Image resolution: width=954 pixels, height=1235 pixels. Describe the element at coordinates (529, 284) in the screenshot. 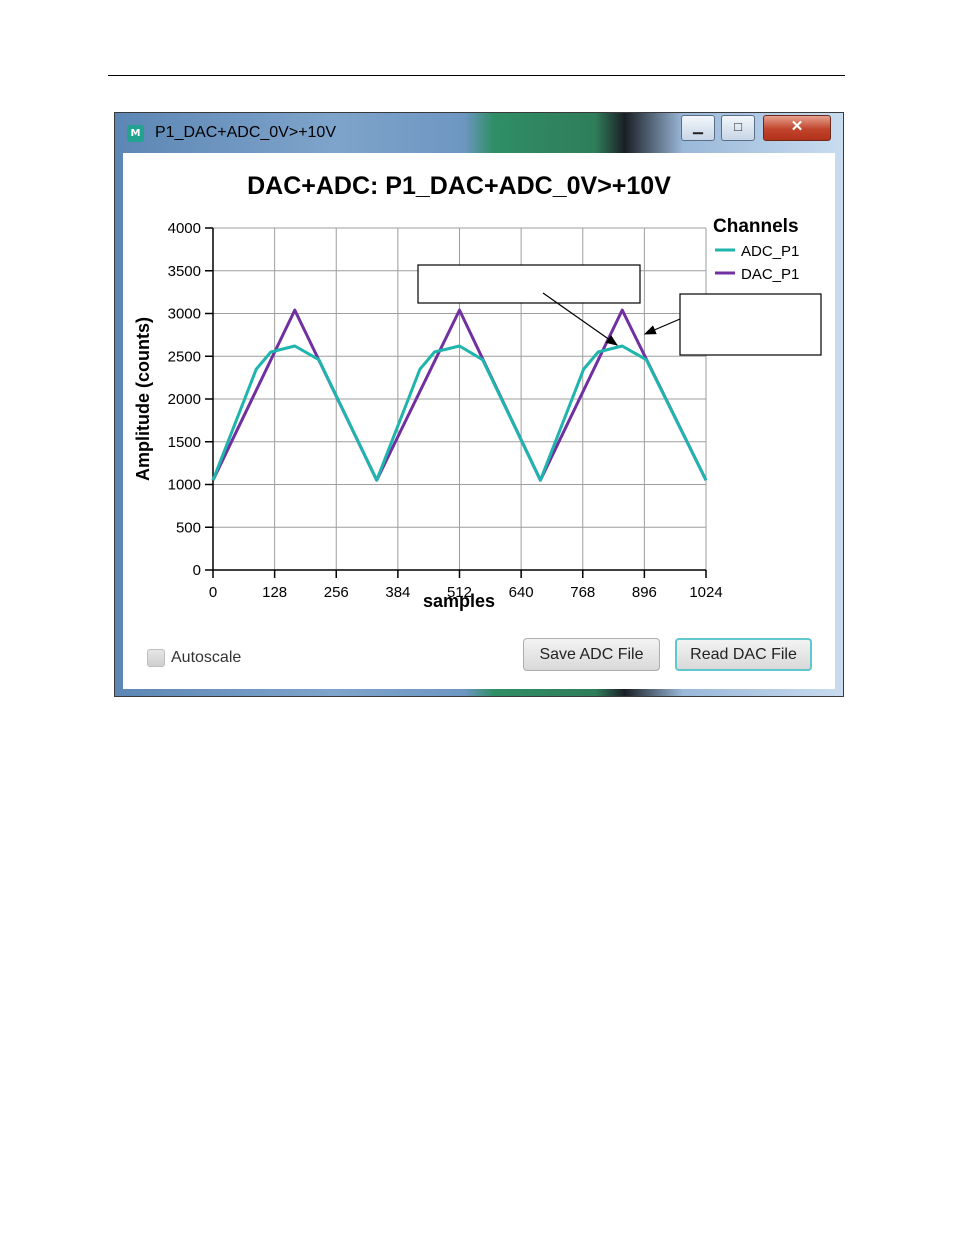

I see `annotation-box-adc` at that location.